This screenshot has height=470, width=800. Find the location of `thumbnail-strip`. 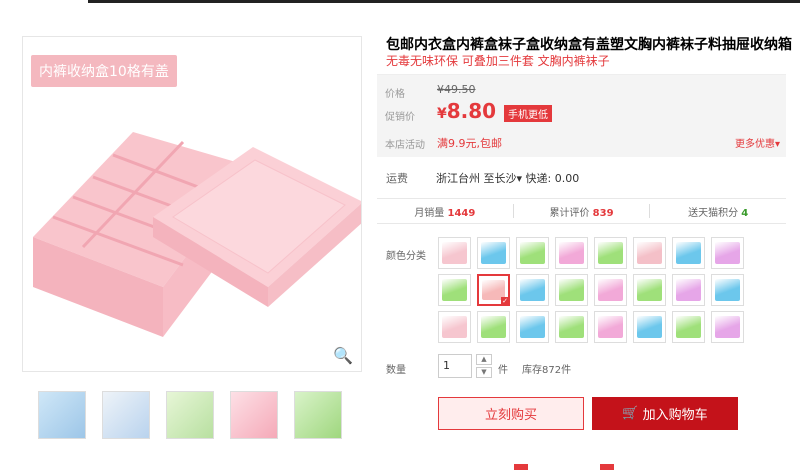

thumbnail-strip is located at coordinates (190, 415).